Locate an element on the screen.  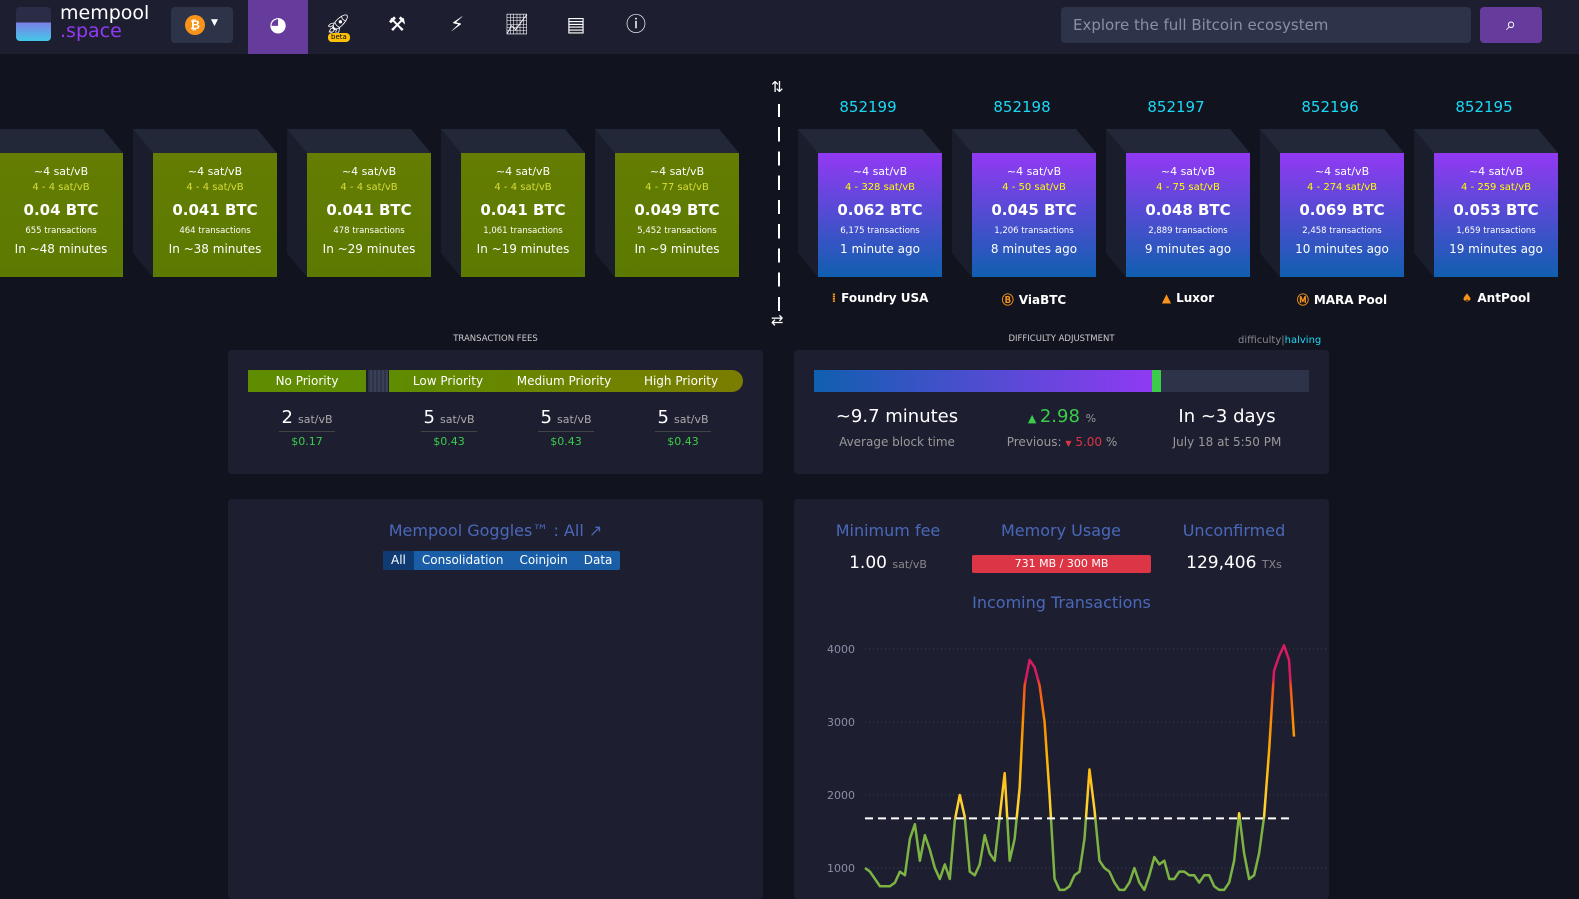
pool-name: AntPool is located at coordinates (1503, 298).